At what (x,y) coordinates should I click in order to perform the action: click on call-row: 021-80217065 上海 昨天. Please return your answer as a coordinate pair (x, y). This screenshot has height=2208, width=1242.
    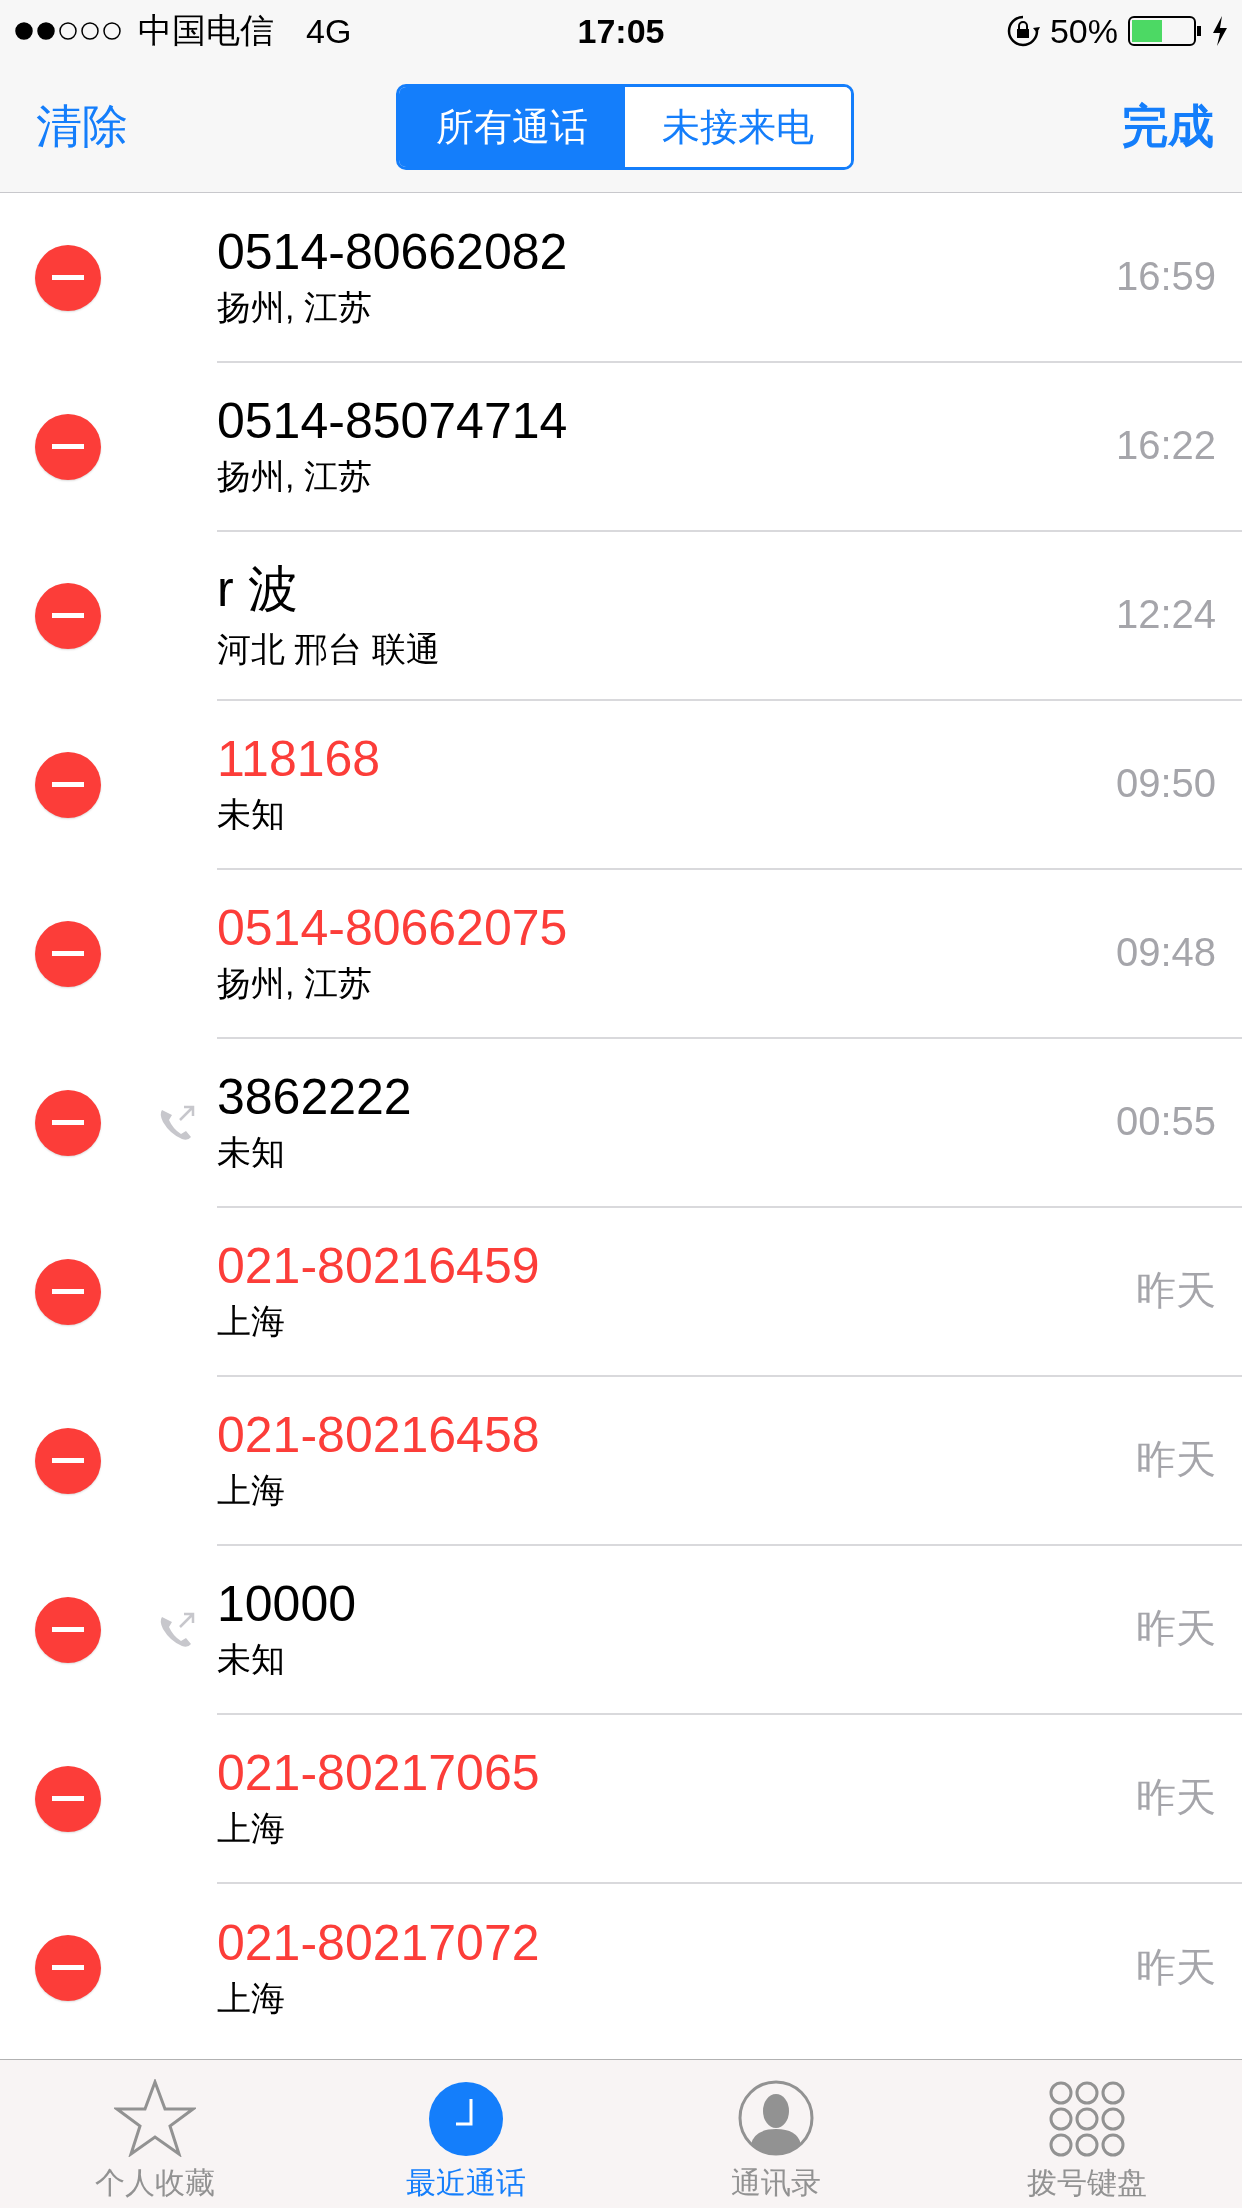
    Looking at the image, I should click on (621, 1798).